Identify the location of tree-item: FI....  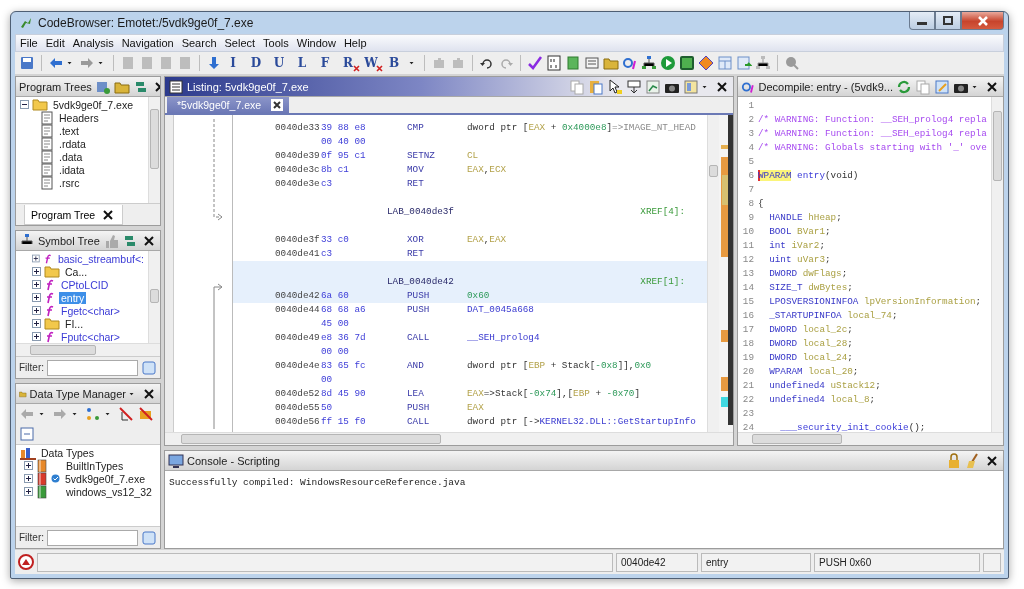
(74, 323).